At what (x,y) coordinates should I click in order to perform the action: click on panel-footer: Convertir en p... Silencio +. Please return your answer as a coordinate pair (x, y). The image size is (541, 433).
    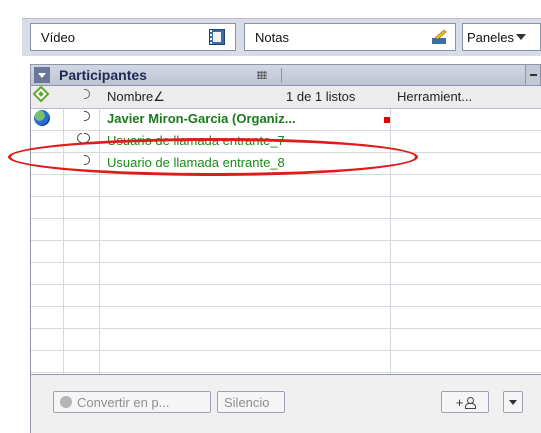
    Looking at the image, I should click on (285, 403).